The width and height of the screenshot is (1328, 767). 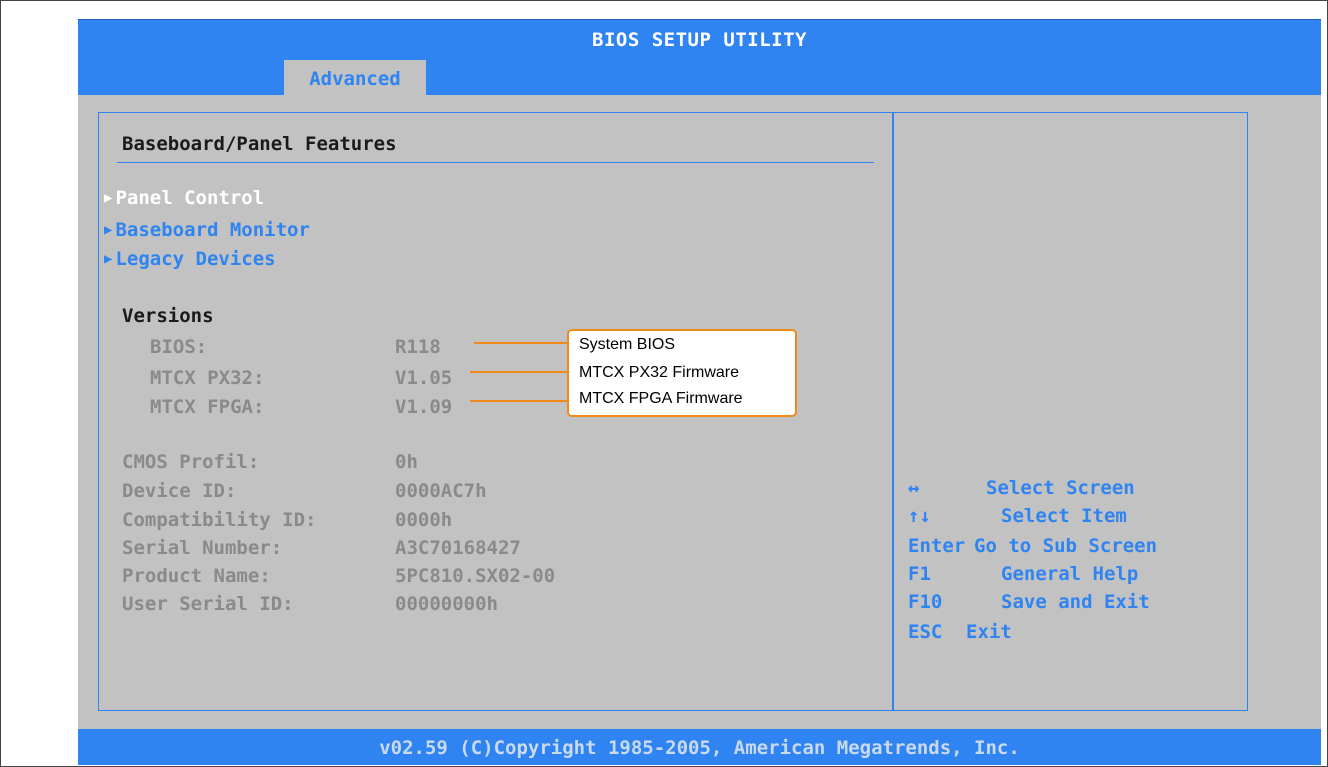 What do you see at coordinates (424, 520) in the screenshot?
I see `info-value-compatibility-id: 0000h` at bounding box center [424, 520].